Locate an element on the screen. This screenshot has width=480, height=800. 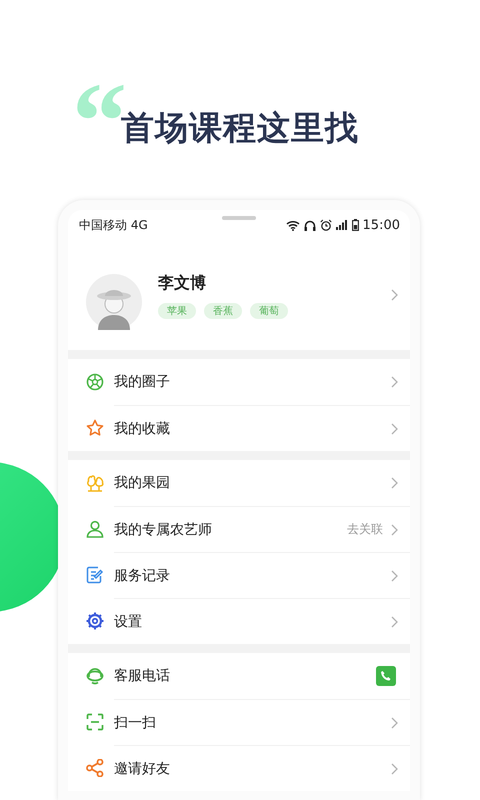
phone-icon is located at coordinates (386, 676).